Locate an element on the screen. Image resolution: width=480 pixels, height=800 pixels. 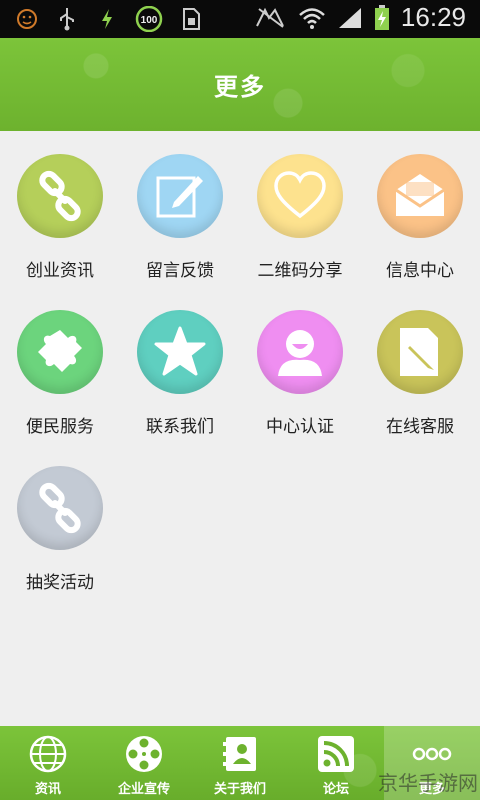
document-edit-icon is located at coordinates (420, 352).